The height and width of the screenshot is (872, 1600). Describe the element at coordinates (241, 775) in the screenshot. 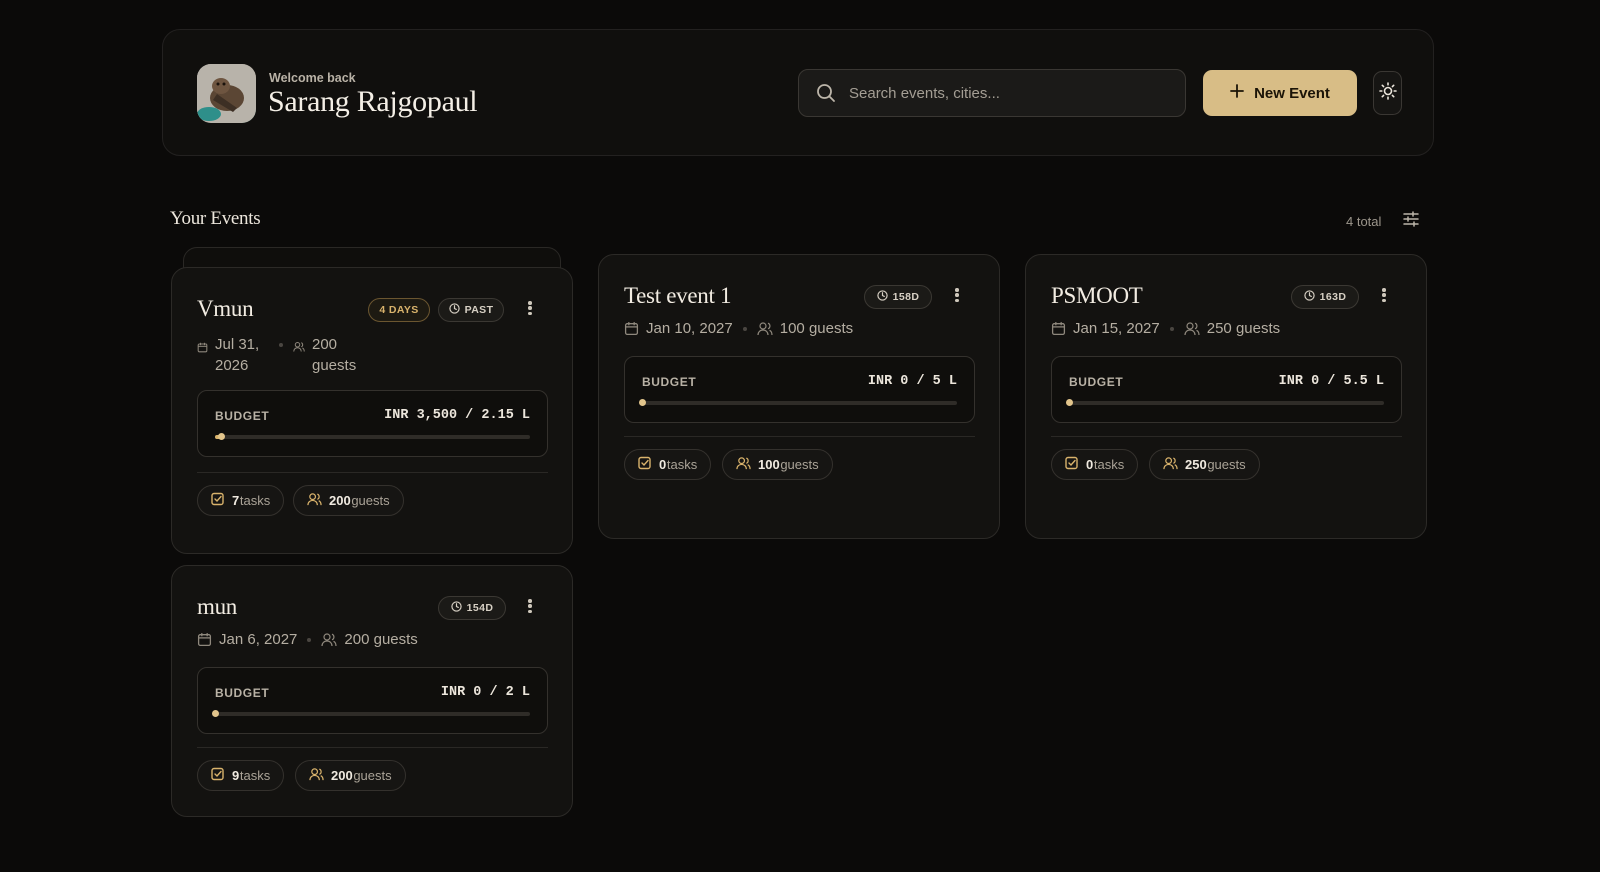

I see `tasks-chip: 9 tasks` at that location.